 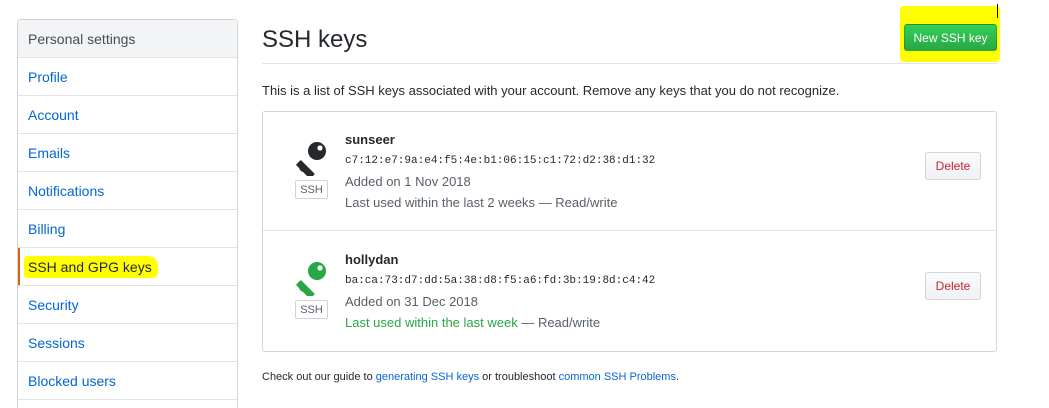 What do you see at coordinates (127, 343) in the screenshot?
I see `sidebar-item-sessions: Sessions` at bounding box center [127, 343].